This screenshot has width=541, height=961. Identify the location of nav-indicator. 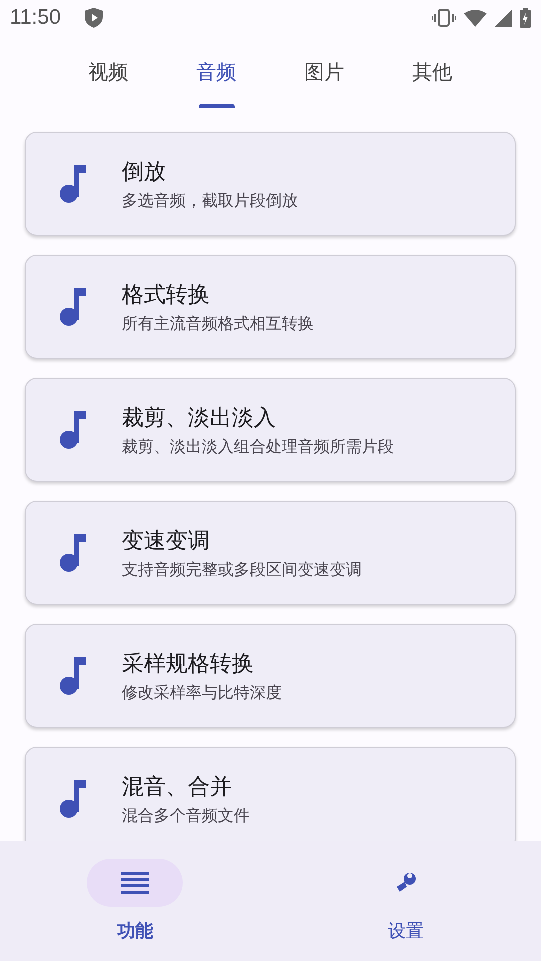
(135, 883).